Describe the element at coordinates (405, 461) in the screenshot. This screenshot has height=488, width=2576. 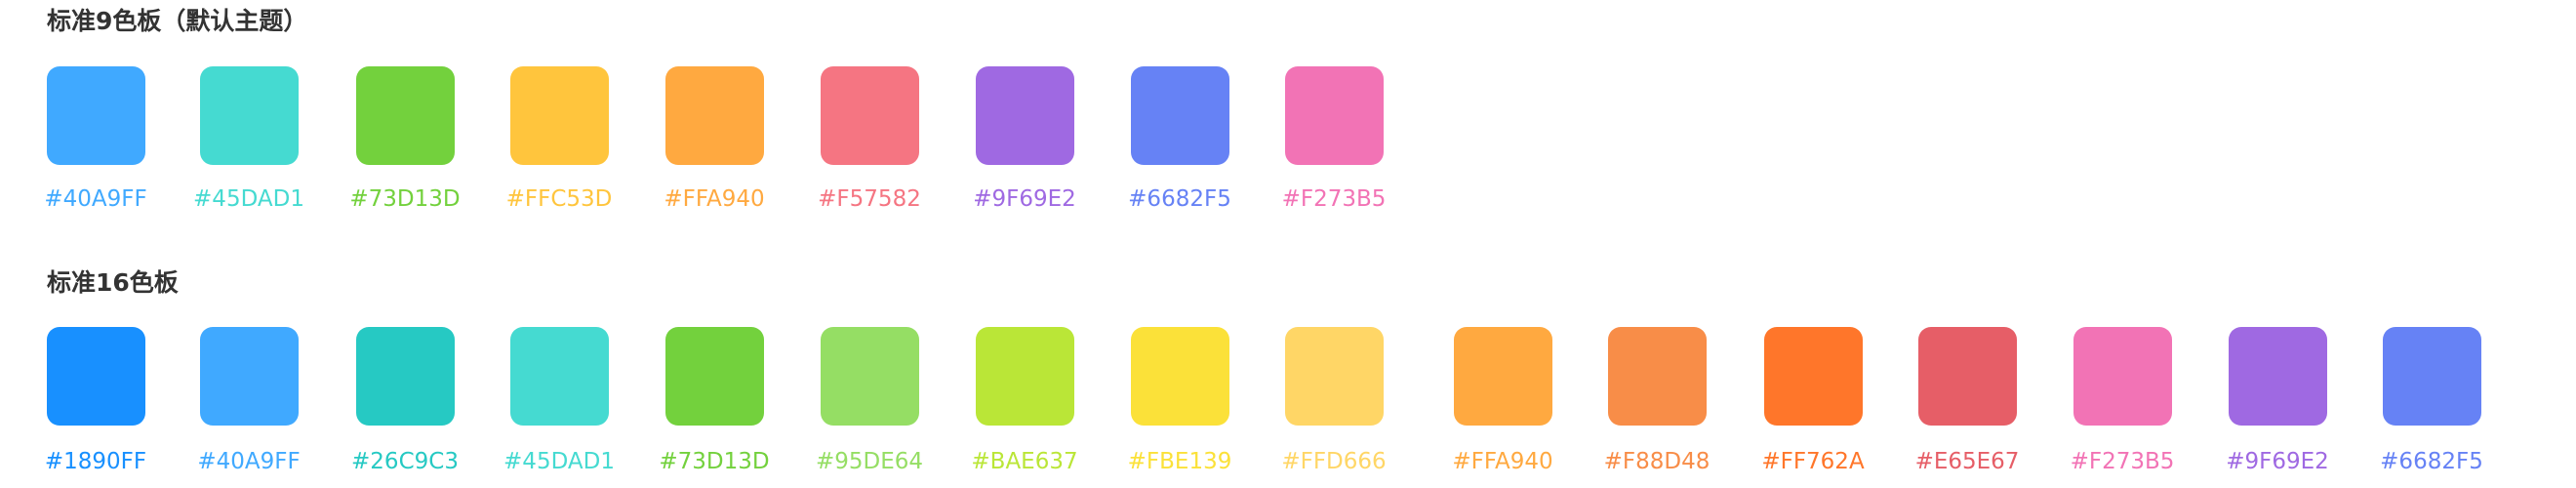
I see `swatch-hex-code: #26C9C3` at that location.